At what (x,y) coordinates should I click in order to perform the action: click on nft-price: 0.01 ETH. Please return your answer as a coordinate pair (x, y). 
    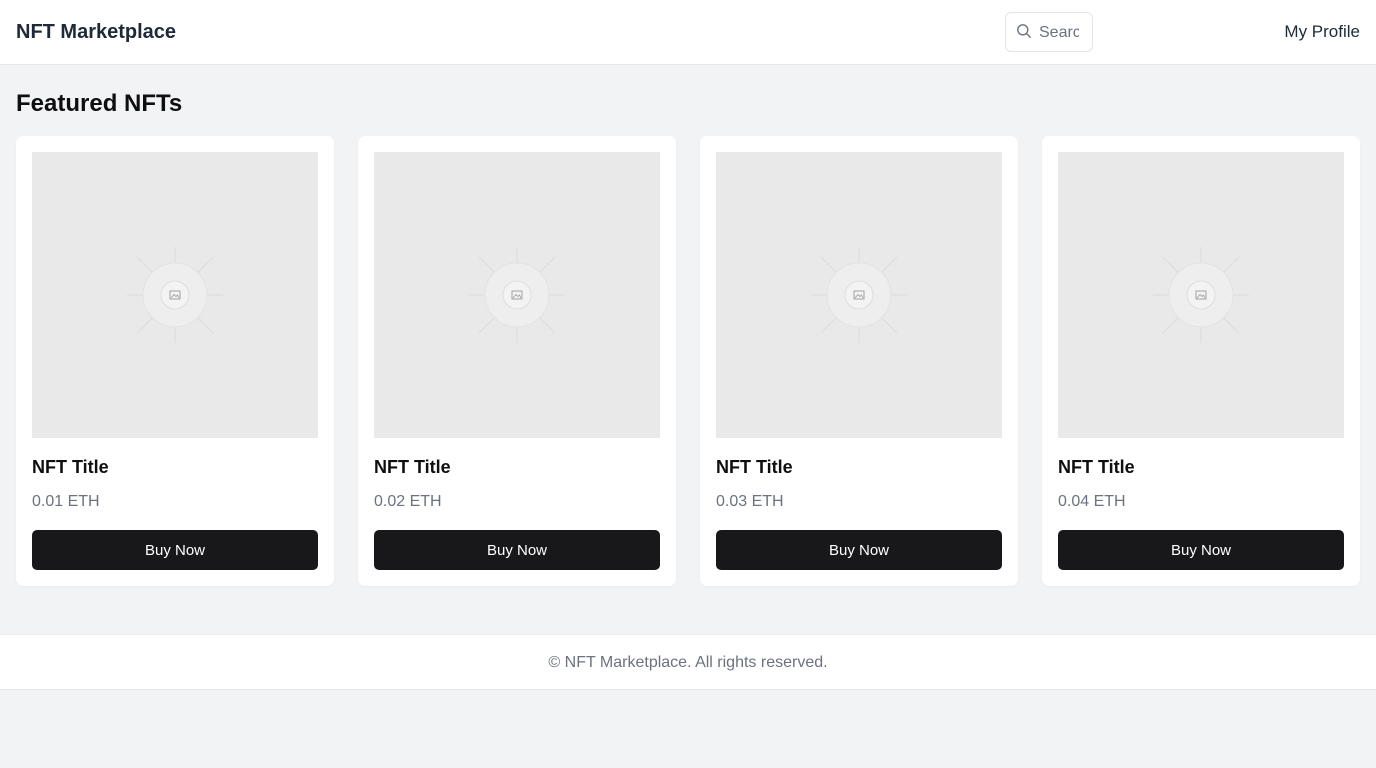
    Looking at the image, I should click on (66, 501).